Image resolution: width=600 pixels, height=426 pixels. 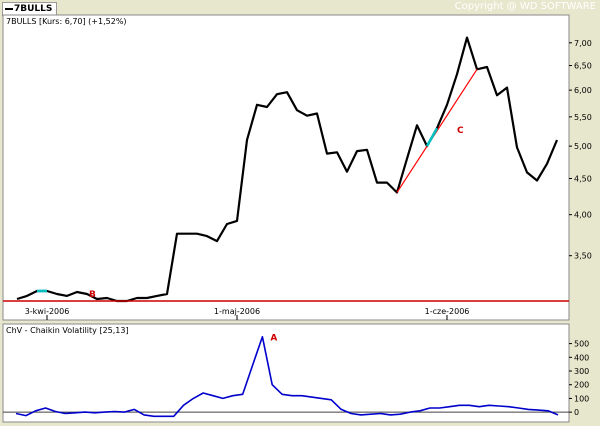 I want to click on annotation-label-a: A, so click(x=273, y=339).